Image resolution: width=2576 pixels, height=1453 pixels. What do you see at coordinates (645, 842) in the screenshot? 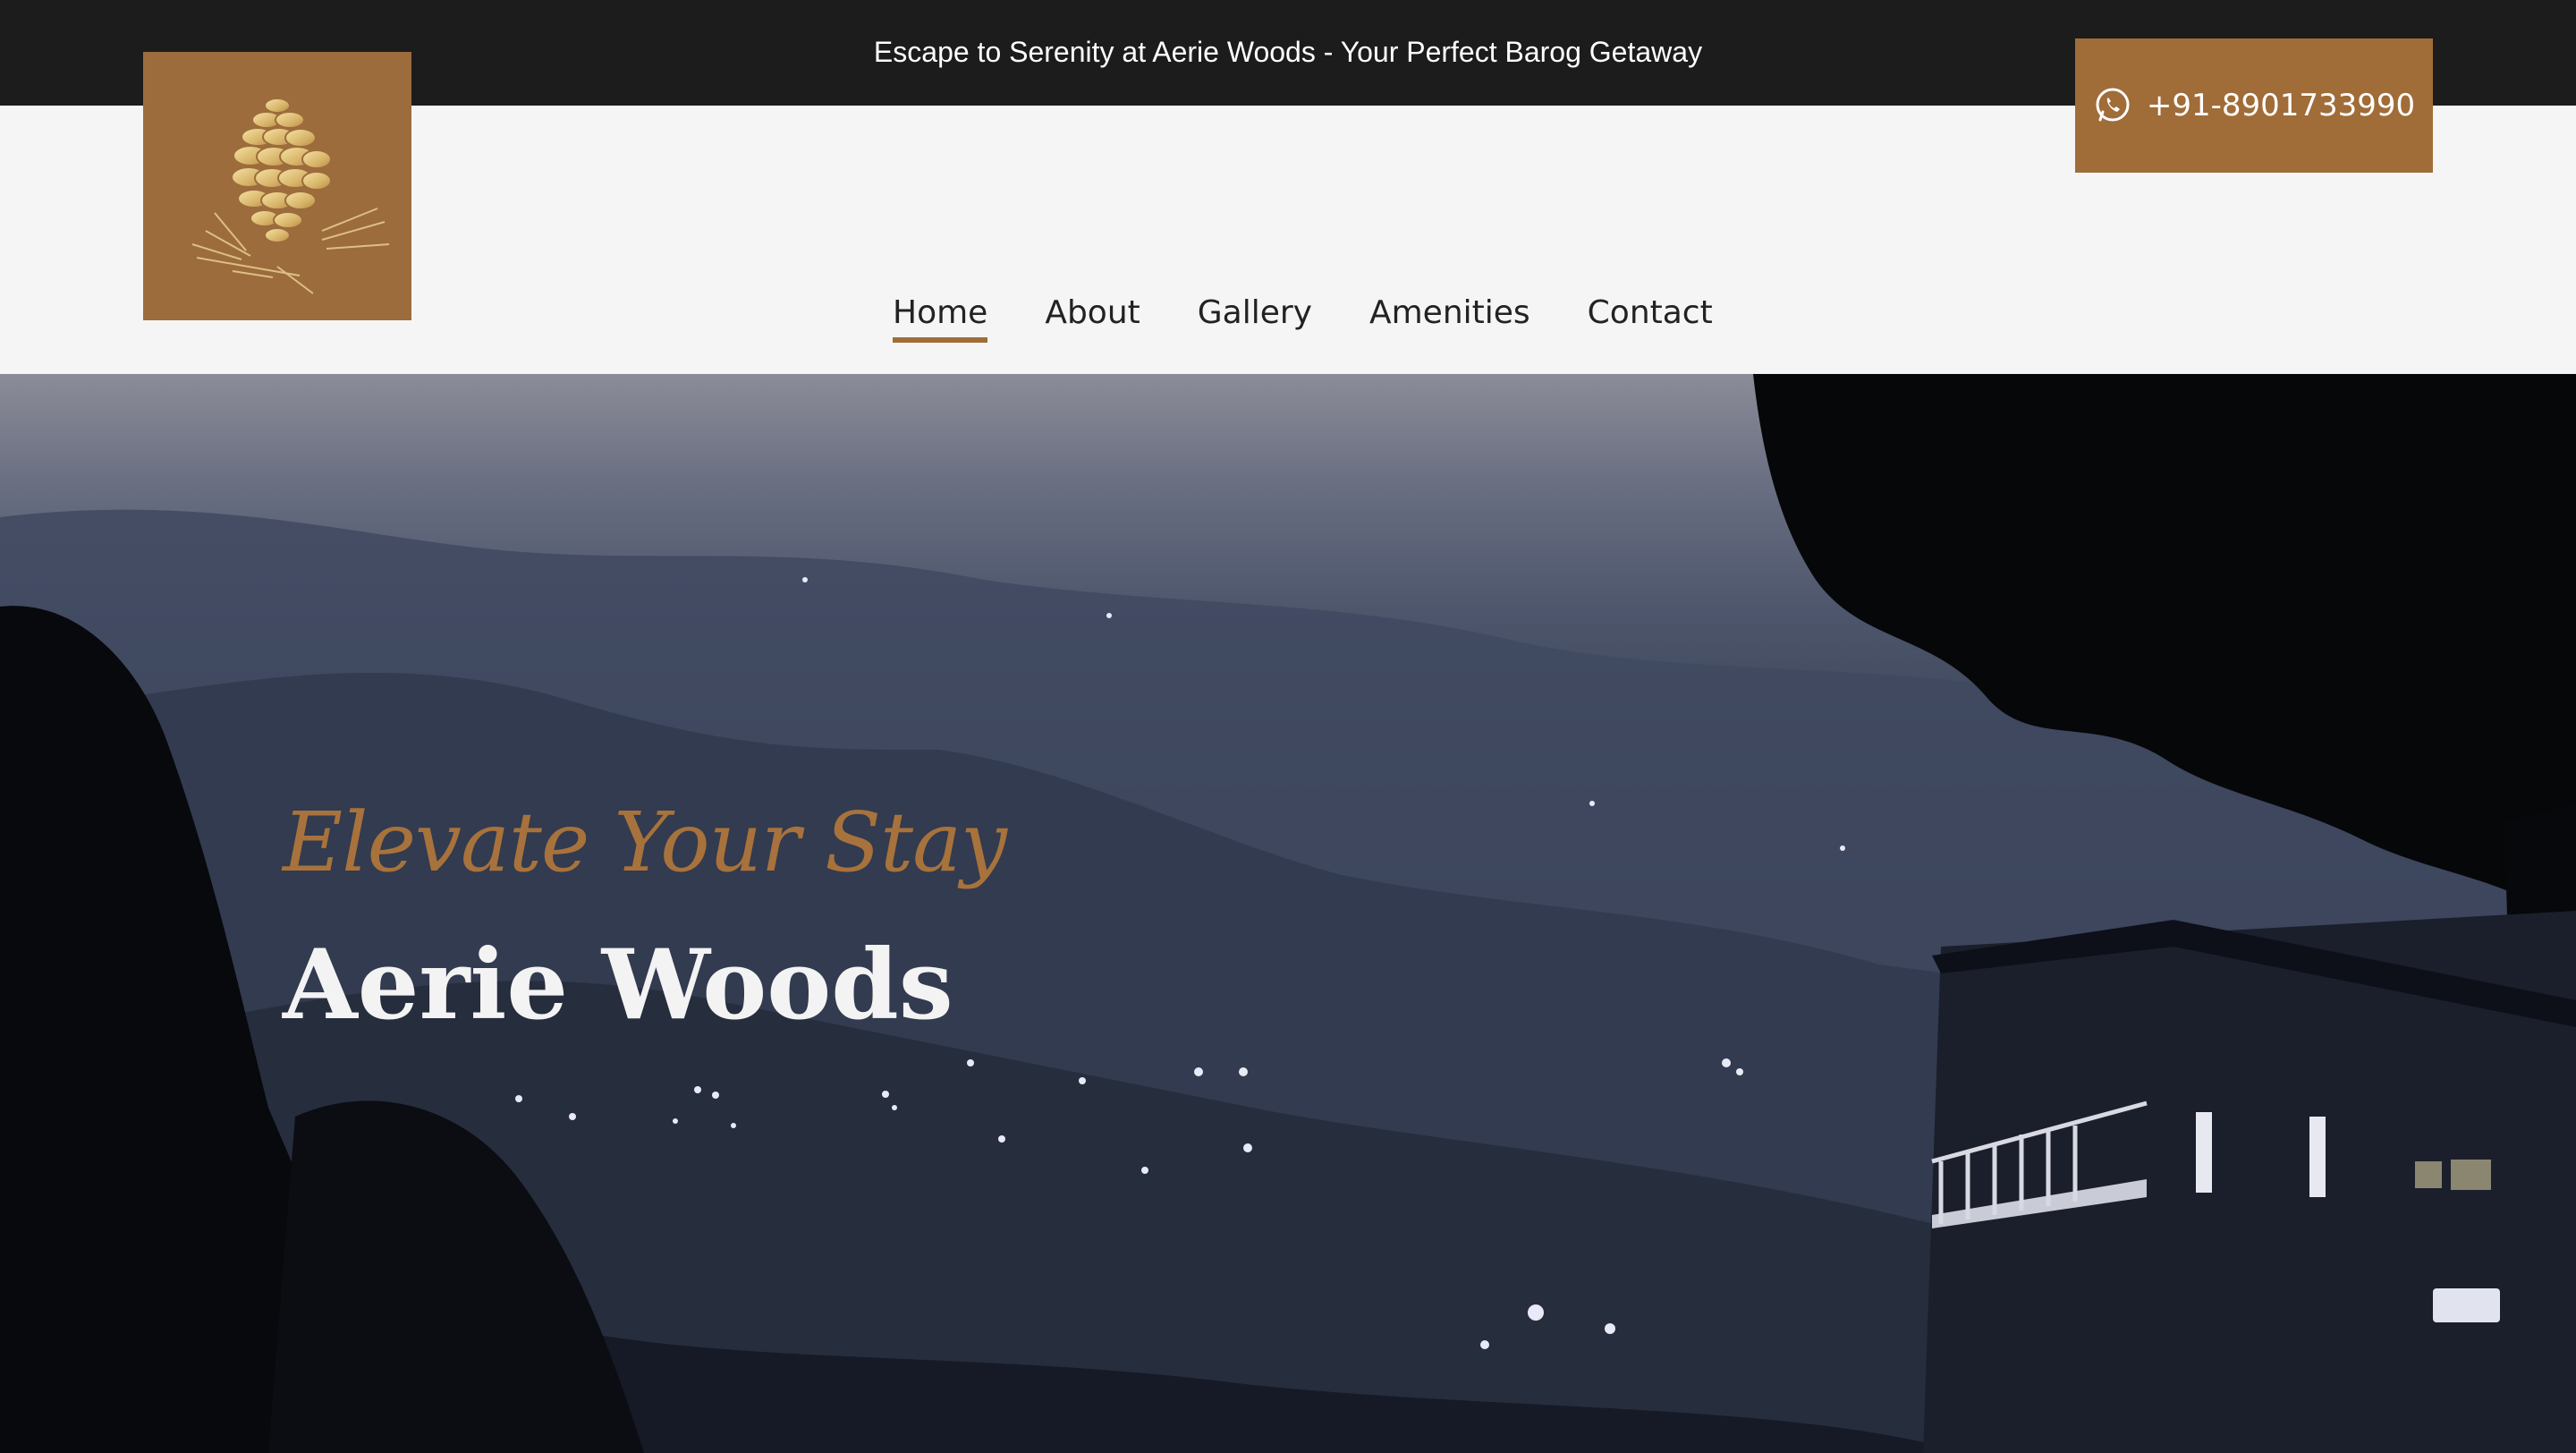
I see `hero-tagline: Elevate Your Stay` at bounding box center [645, 842].